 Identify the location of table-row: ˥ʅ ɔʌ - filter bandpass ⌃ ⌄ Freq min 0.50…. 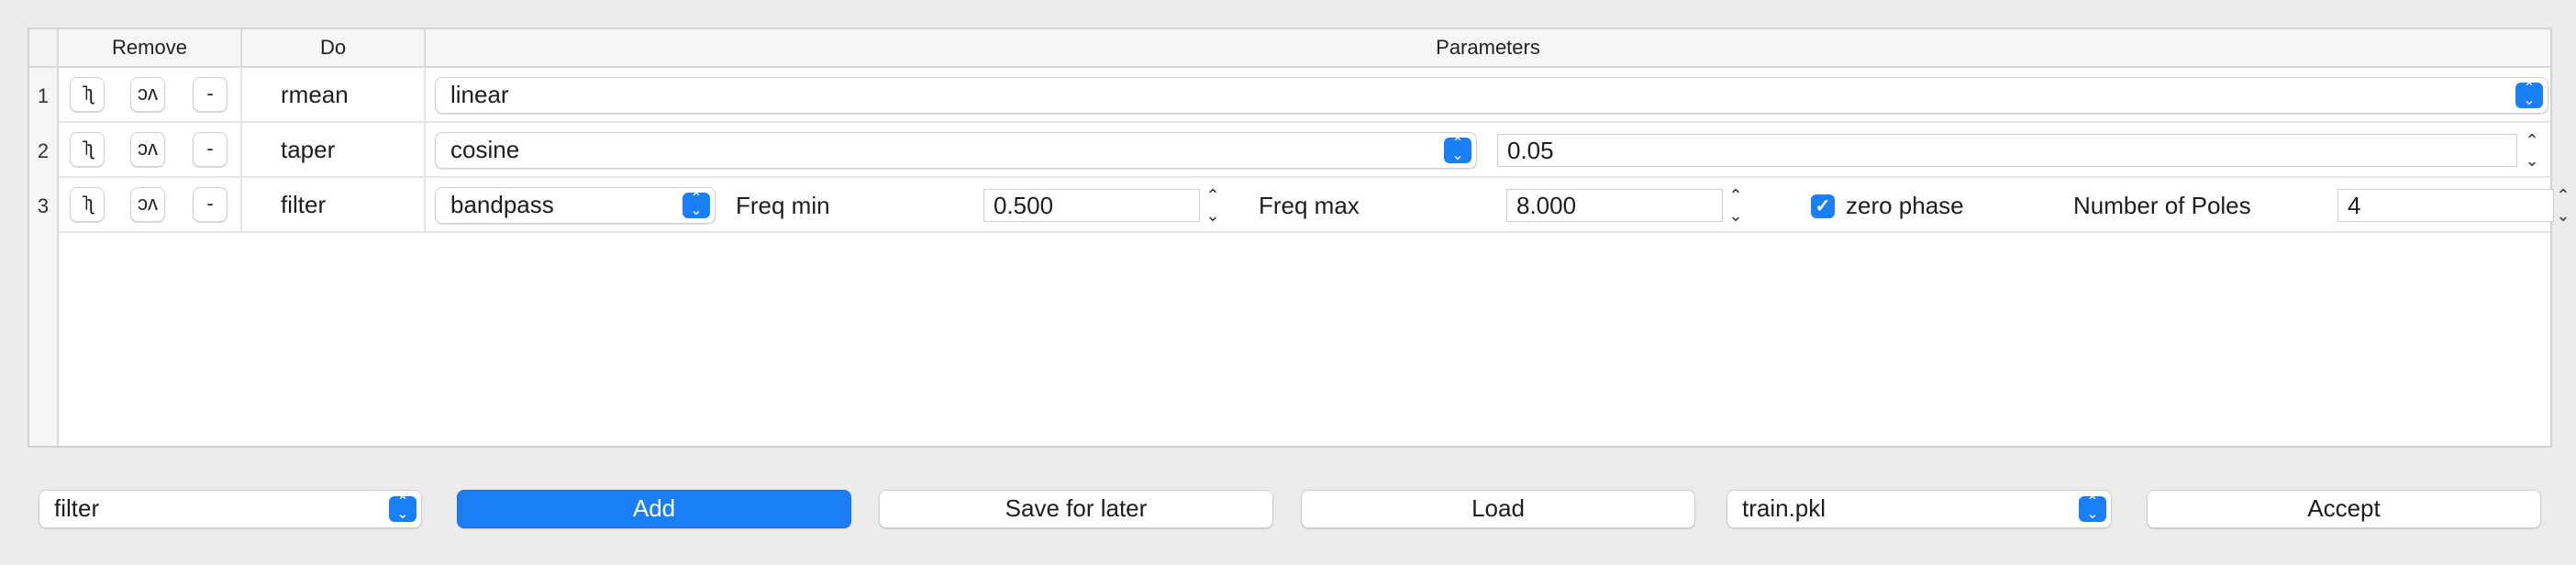
(1314, 206).